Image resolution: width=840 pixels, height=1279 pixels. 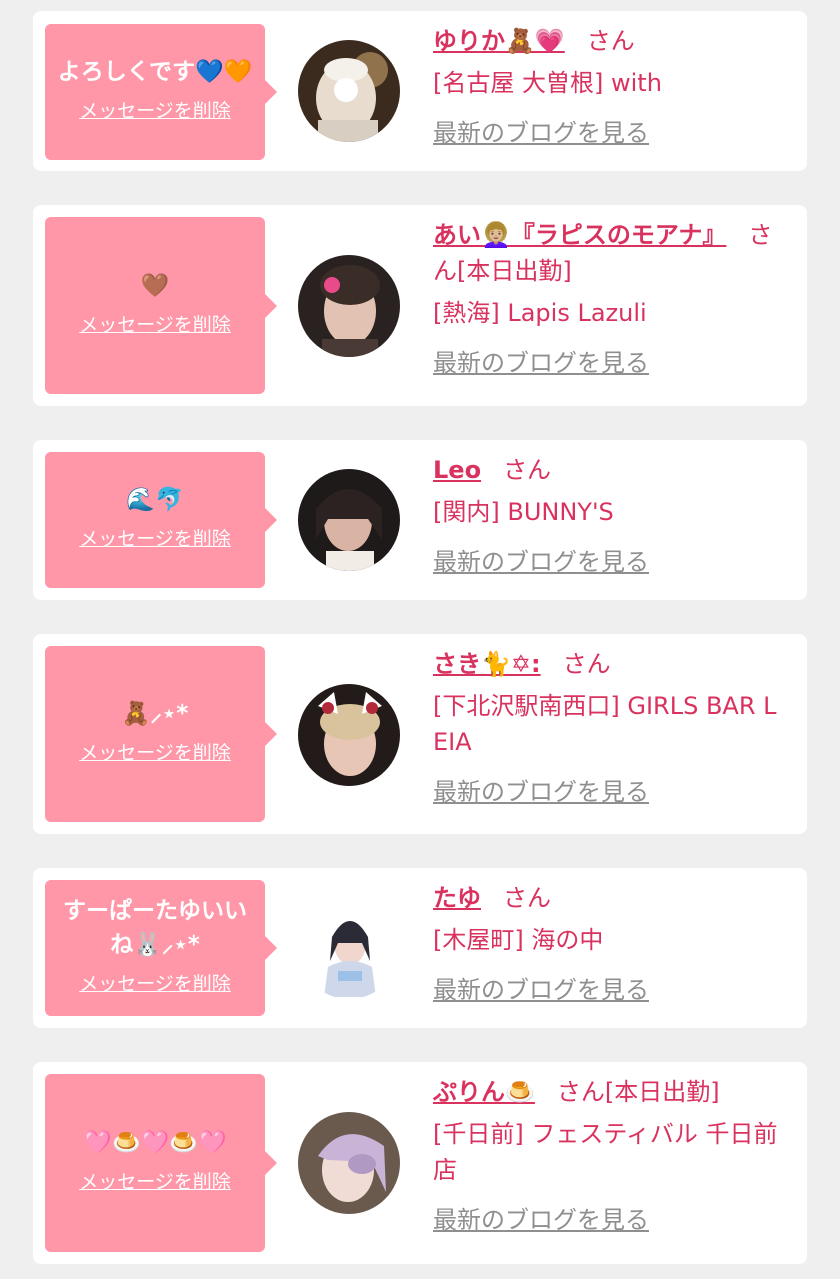 I want to click on message-text: 🤎, so click(x=155, y=285).